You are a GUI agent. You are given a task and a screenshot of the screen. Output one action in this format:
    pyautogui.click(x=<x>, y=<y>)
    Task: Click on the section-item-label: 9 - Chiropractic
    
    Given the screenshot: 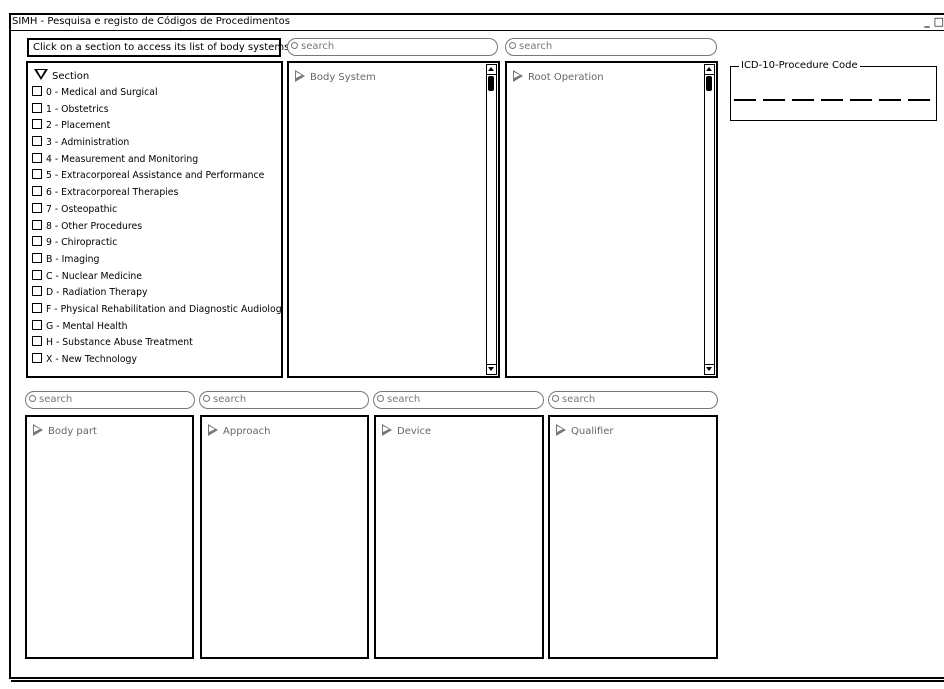 What is the action you would take?
    pyautogui.click(x=82, y=243)
    